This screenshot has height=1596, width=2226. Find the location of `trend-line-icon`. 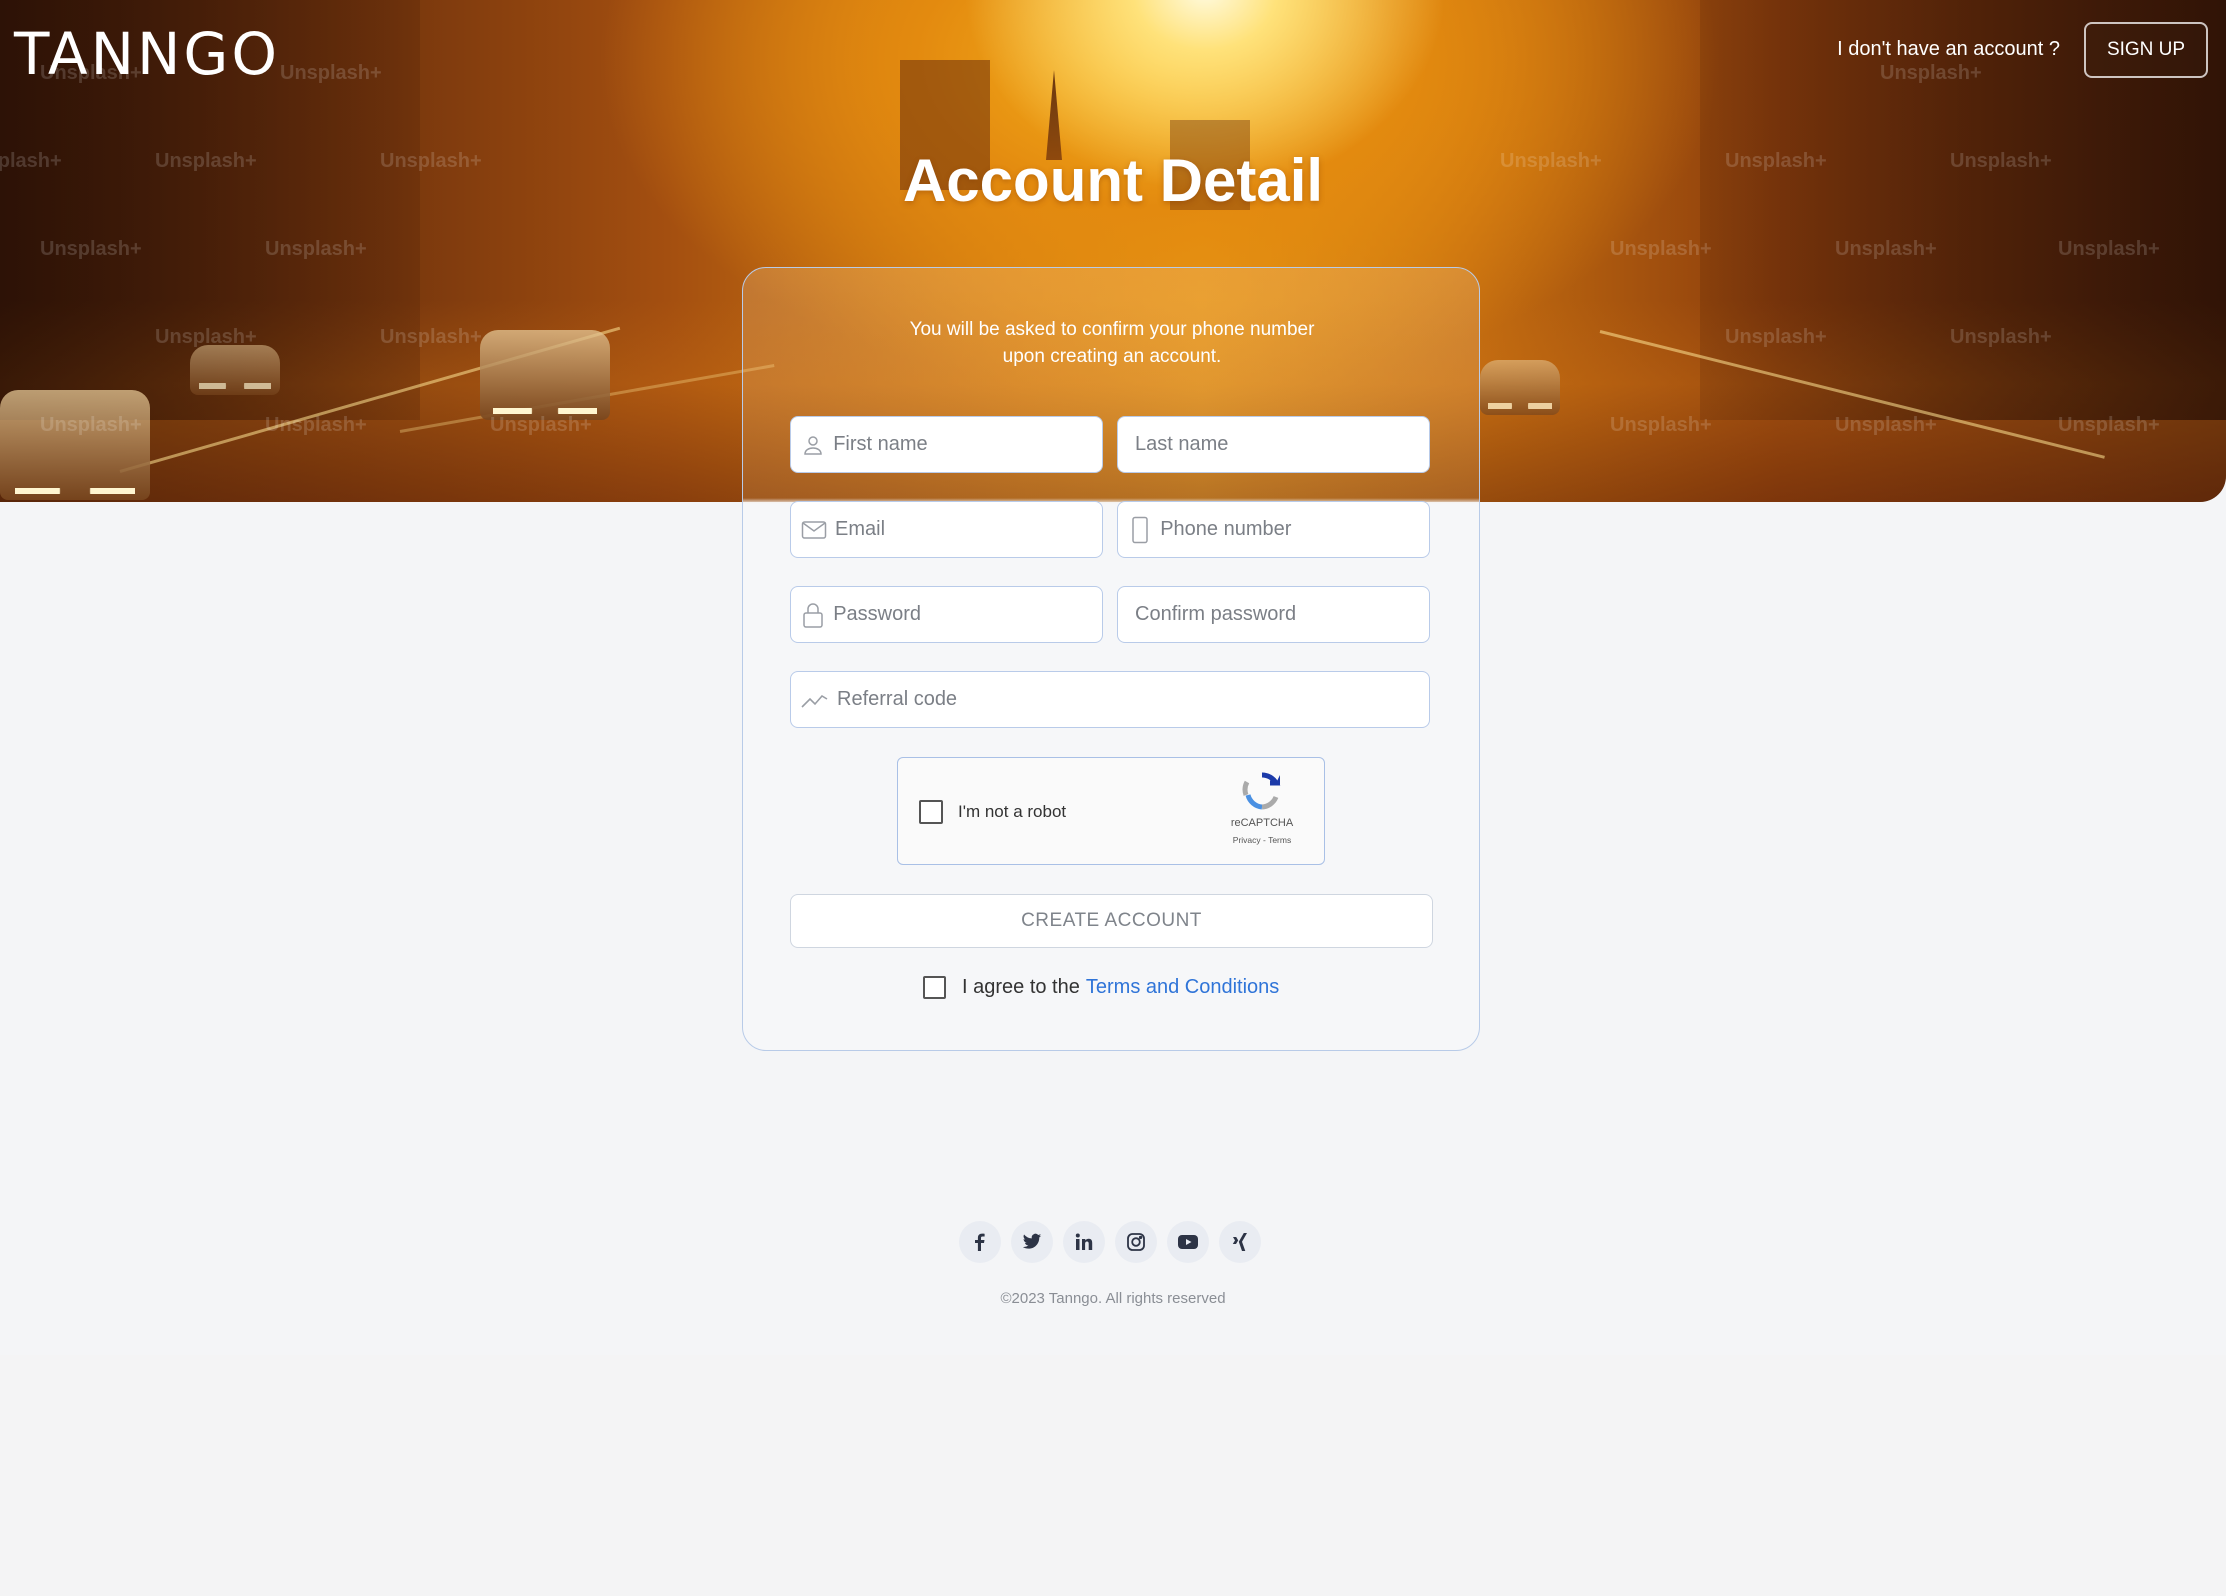

trend-line-icon is located at coordinates (815, 700).